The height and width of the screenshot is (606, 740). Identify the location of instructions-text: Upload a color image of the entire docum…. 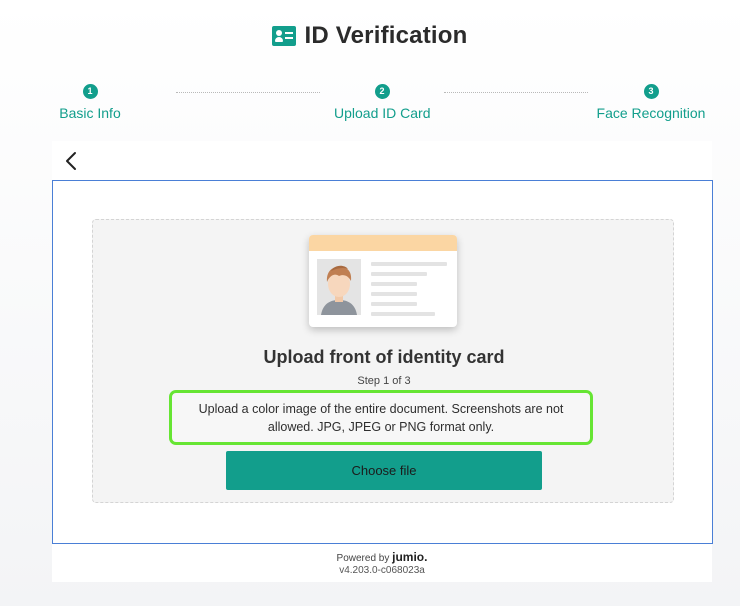
(381, 417).